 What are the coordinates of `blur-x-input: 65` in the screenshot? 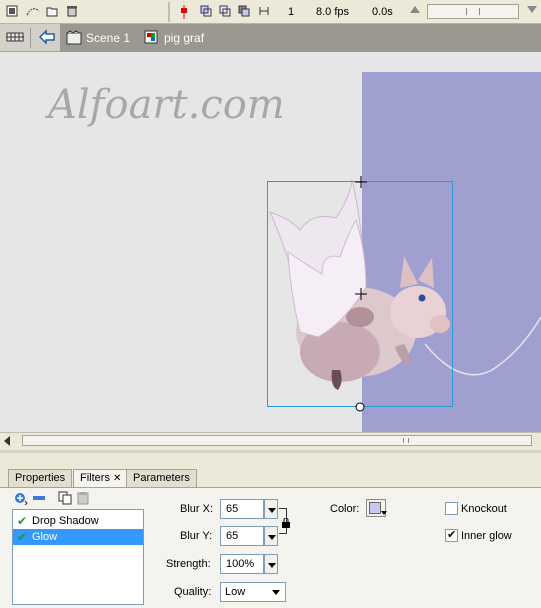 It's located at (242, 509).